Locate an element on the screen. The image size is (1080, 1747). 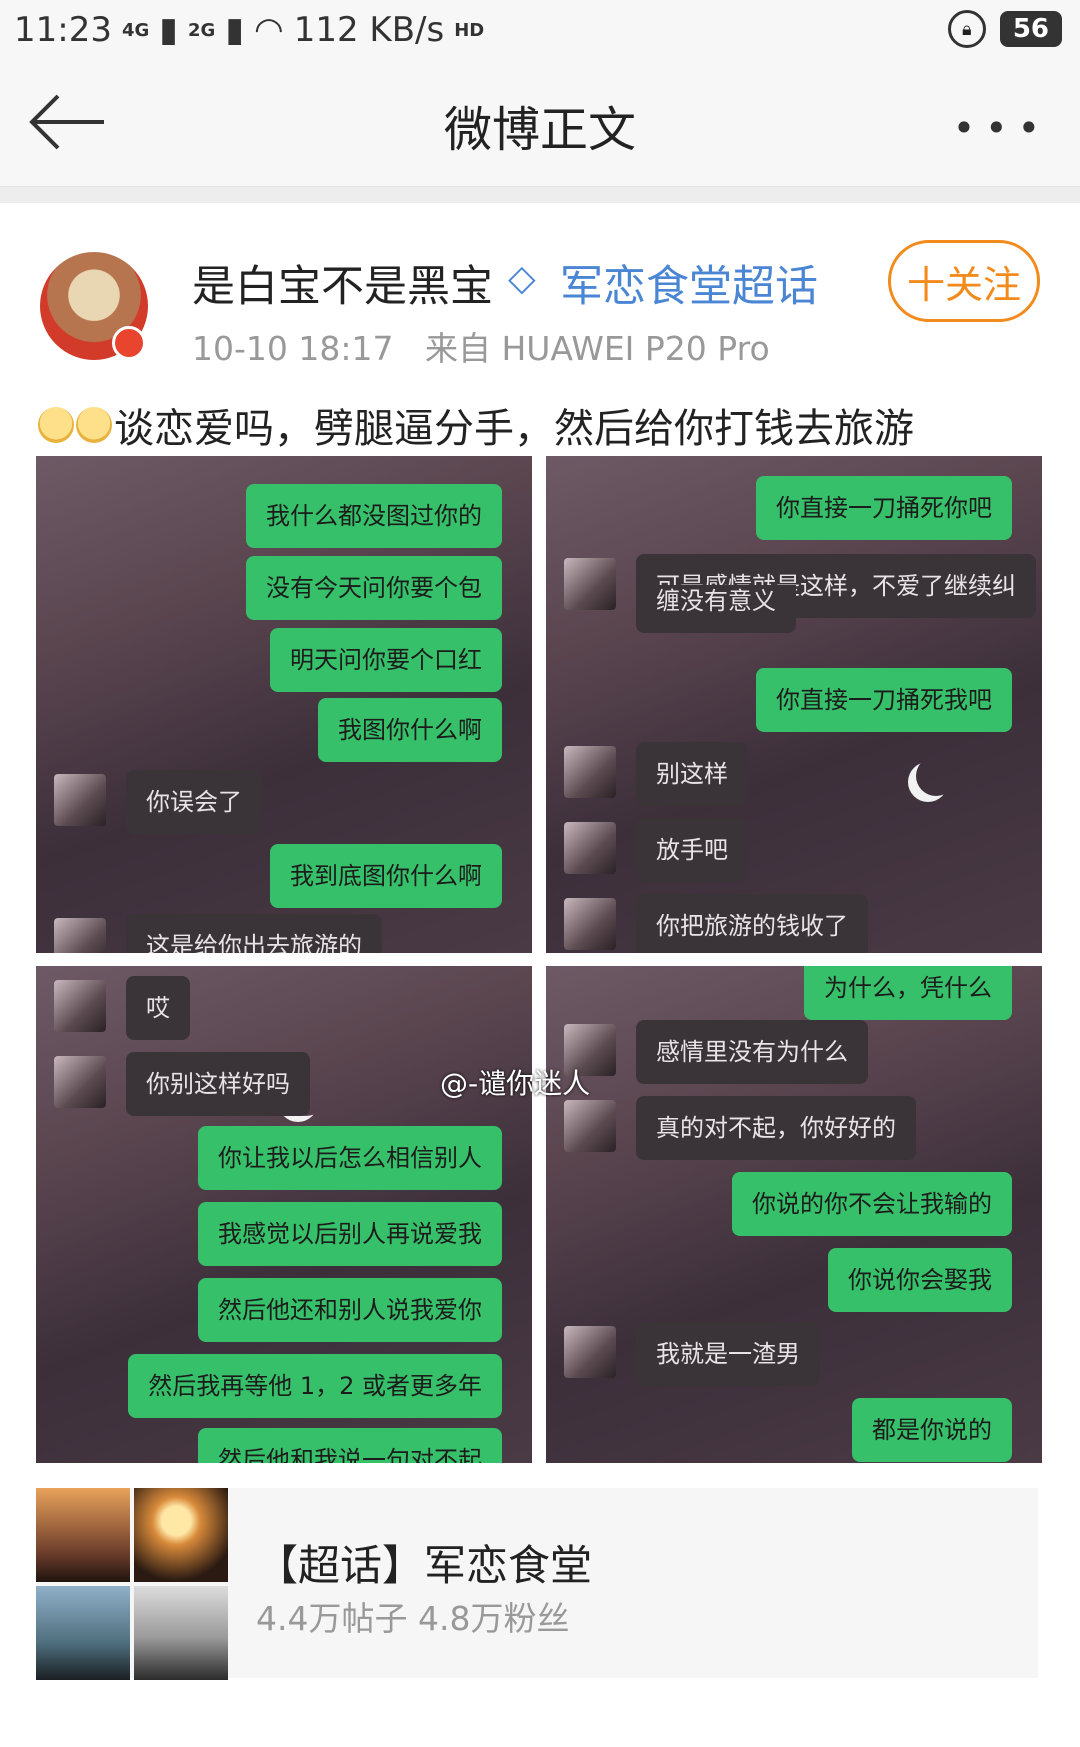
status-left: 11:23 4G ▮ 2G ▮ ◠ 112 KB/s HD is located at coordinates (249, 30).